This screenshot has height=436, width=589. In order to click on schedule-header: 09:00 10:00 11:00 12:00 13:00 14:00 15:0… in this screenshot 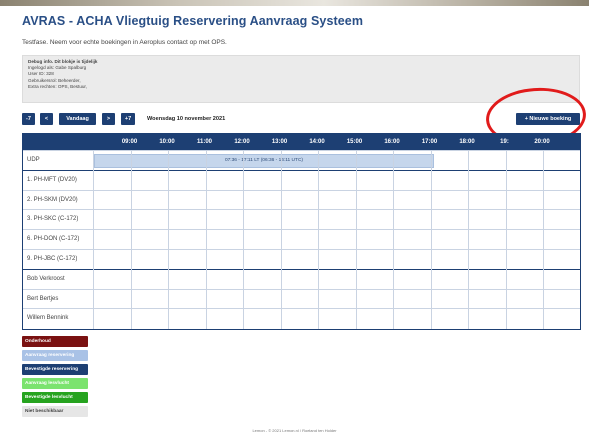, I will do `click(301, 142)`.